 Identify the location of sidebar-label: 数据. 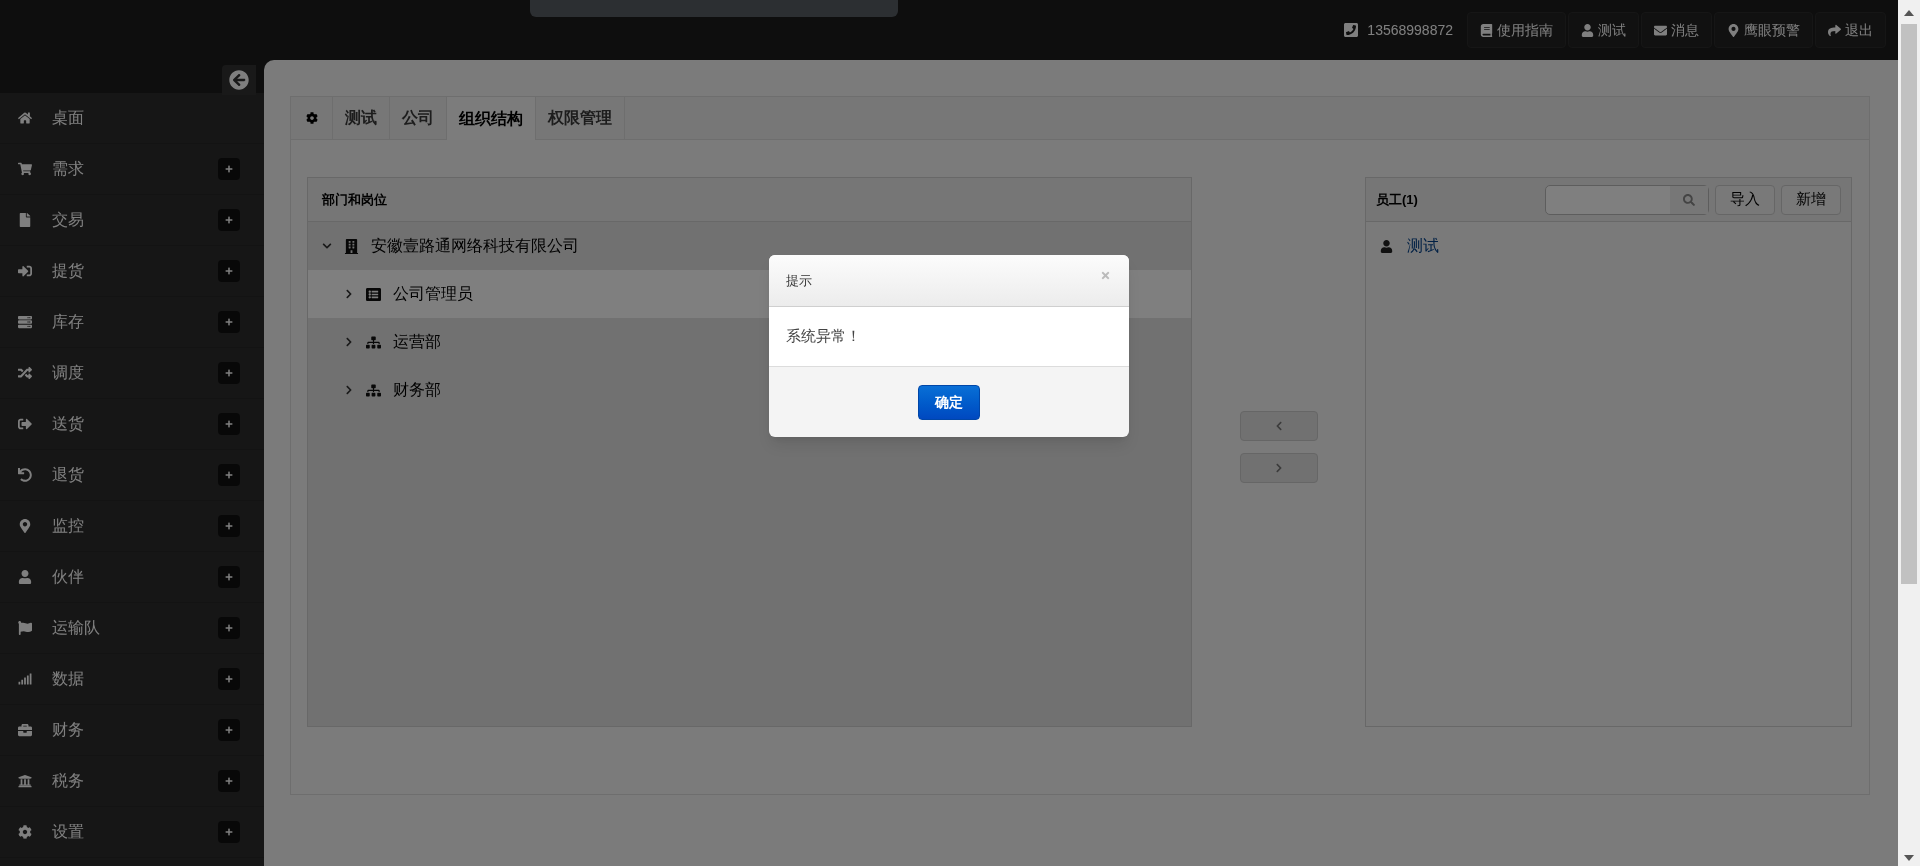
(68, 679).